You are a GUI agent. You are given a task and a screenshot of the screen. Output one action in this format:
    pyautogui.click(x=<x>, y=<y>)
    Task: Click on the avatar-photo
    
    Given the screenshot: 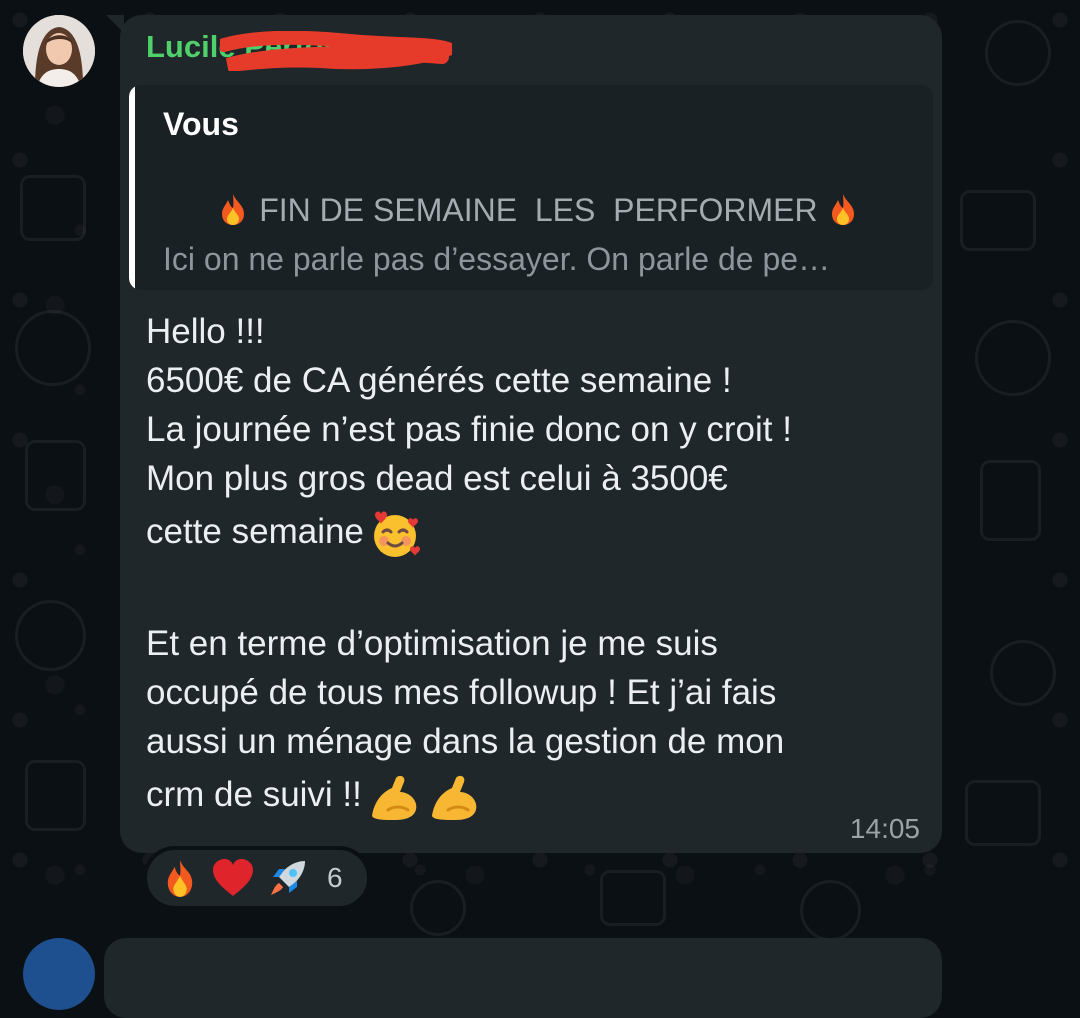 What is the action you would take?
    pyautogui.click(x=59, y=51)
    